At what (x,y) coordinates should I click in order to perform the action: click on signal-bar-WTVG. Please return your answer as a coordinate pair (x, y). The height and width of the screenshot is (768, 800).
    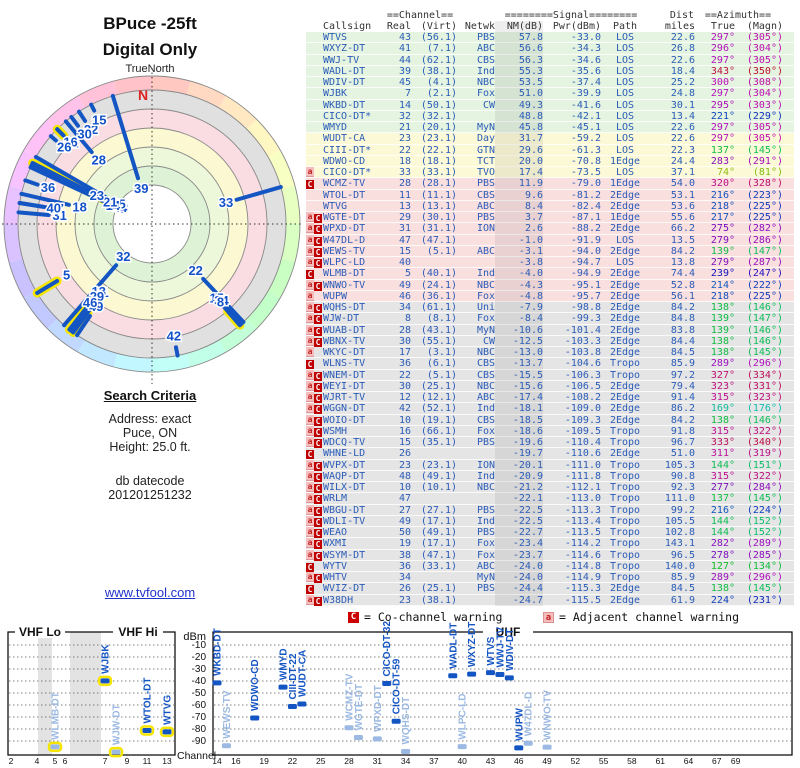
    Looking at the image, I should click on (167, 732).